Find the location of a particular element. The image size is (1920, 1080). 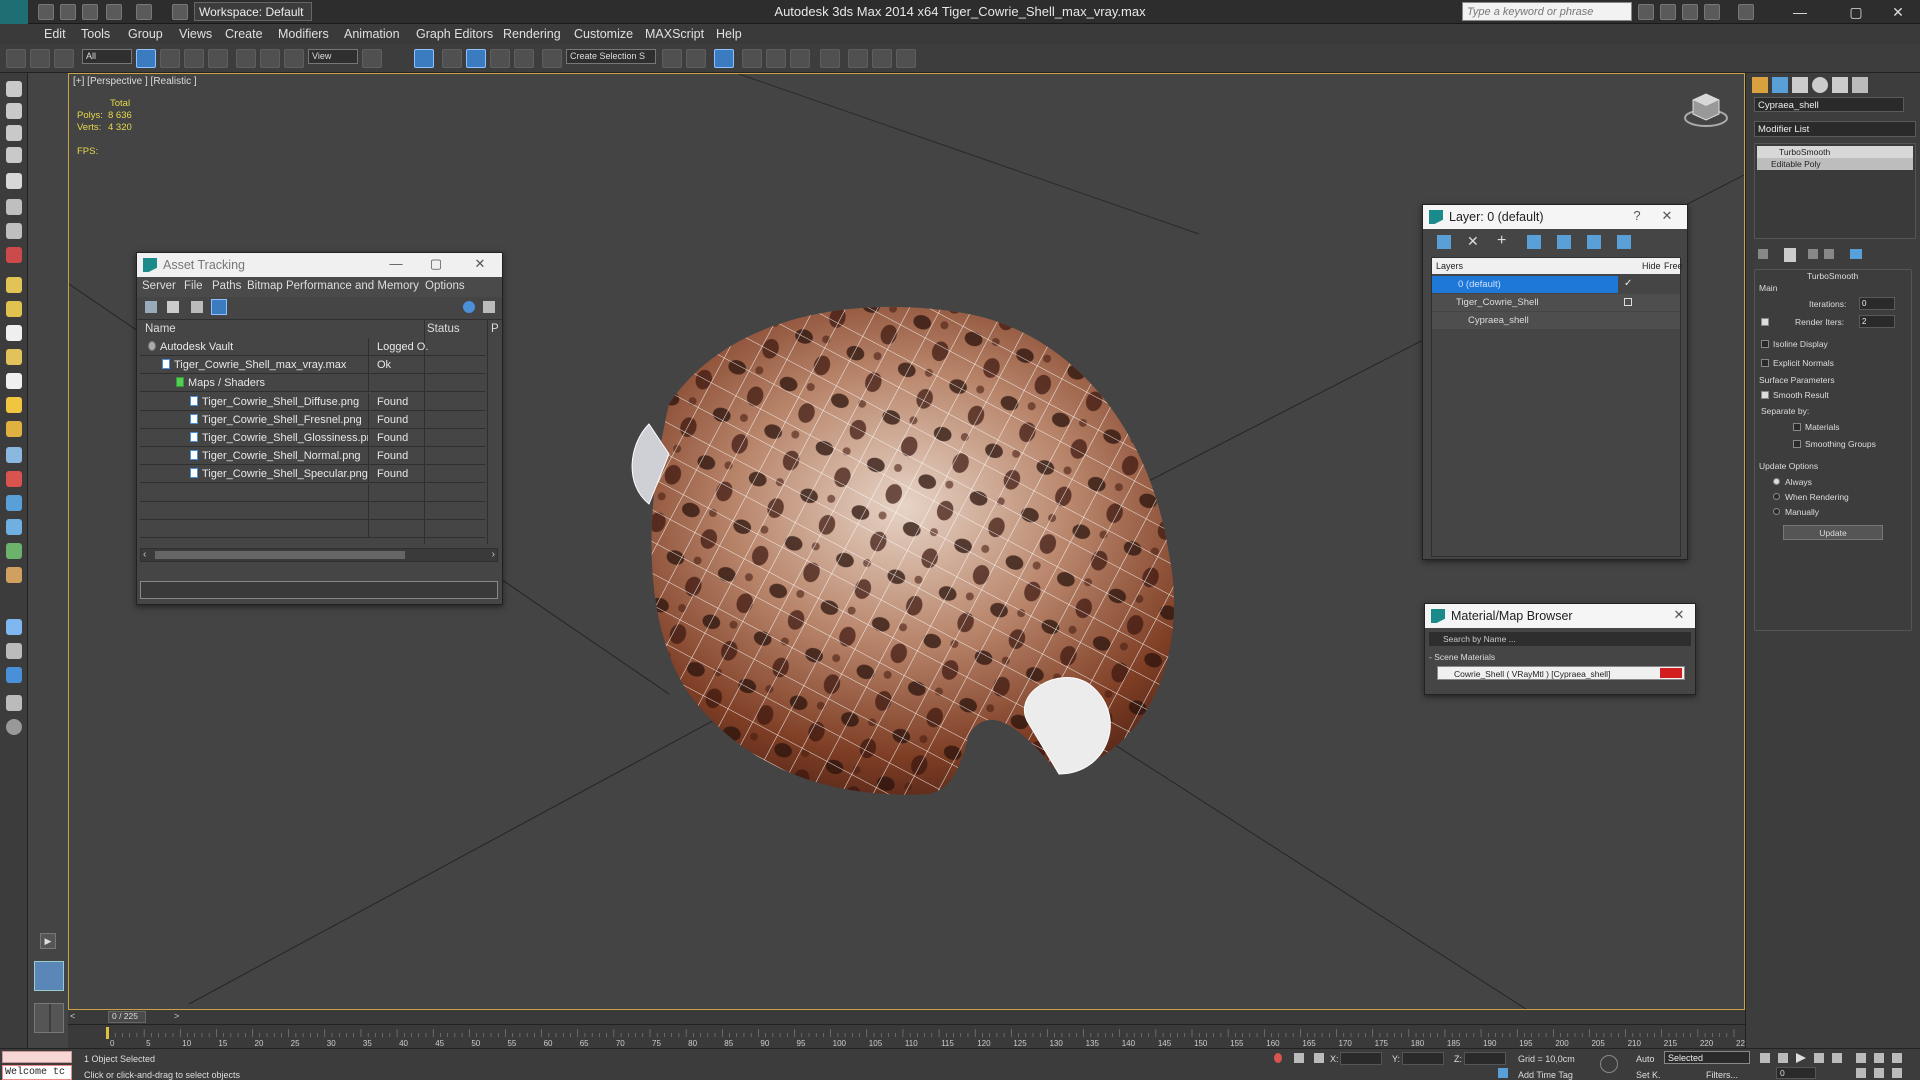

isoline-display-checkbox is located at coordinates (1765, 344).